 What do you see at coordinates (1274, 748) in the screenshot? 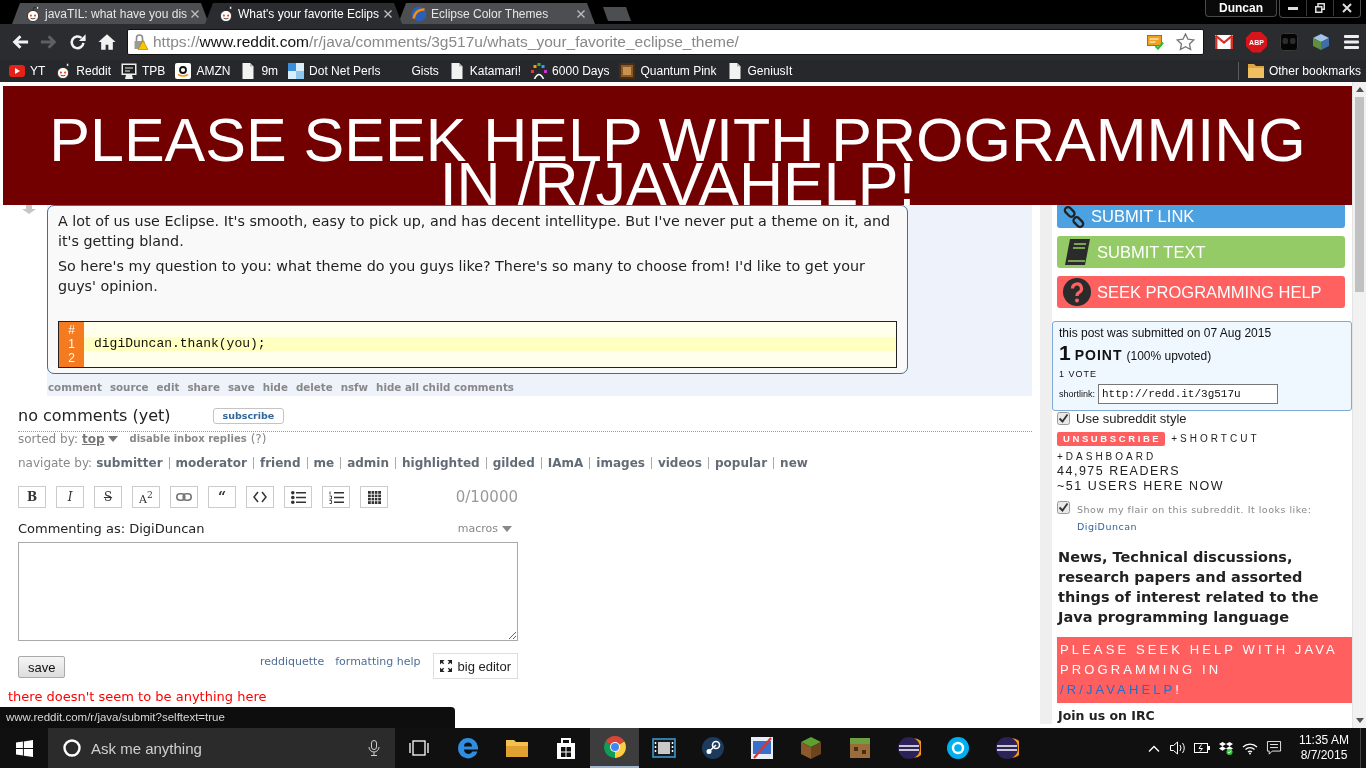
I see `message-icon` at bounding box center [1274, 748].